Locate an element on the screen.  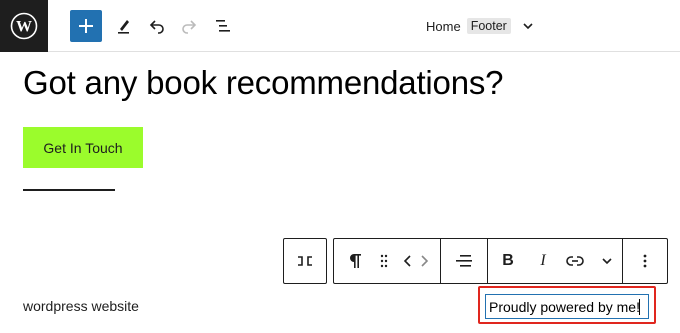
pen-icon is located at coordinates (123, 27).